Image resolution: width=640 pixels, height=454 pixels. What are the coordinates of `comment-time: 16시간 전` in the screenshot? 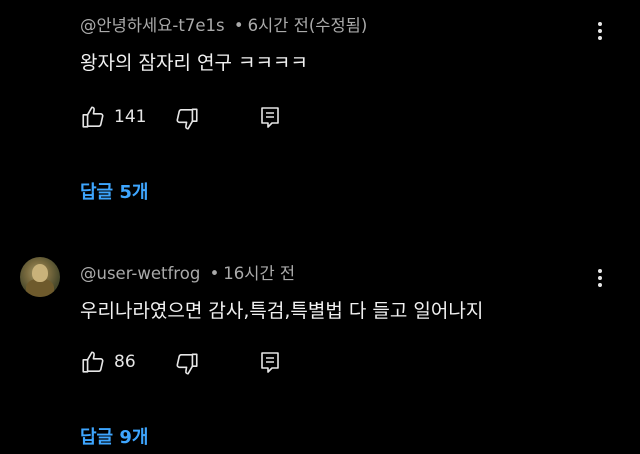 It's located at (259, 273).